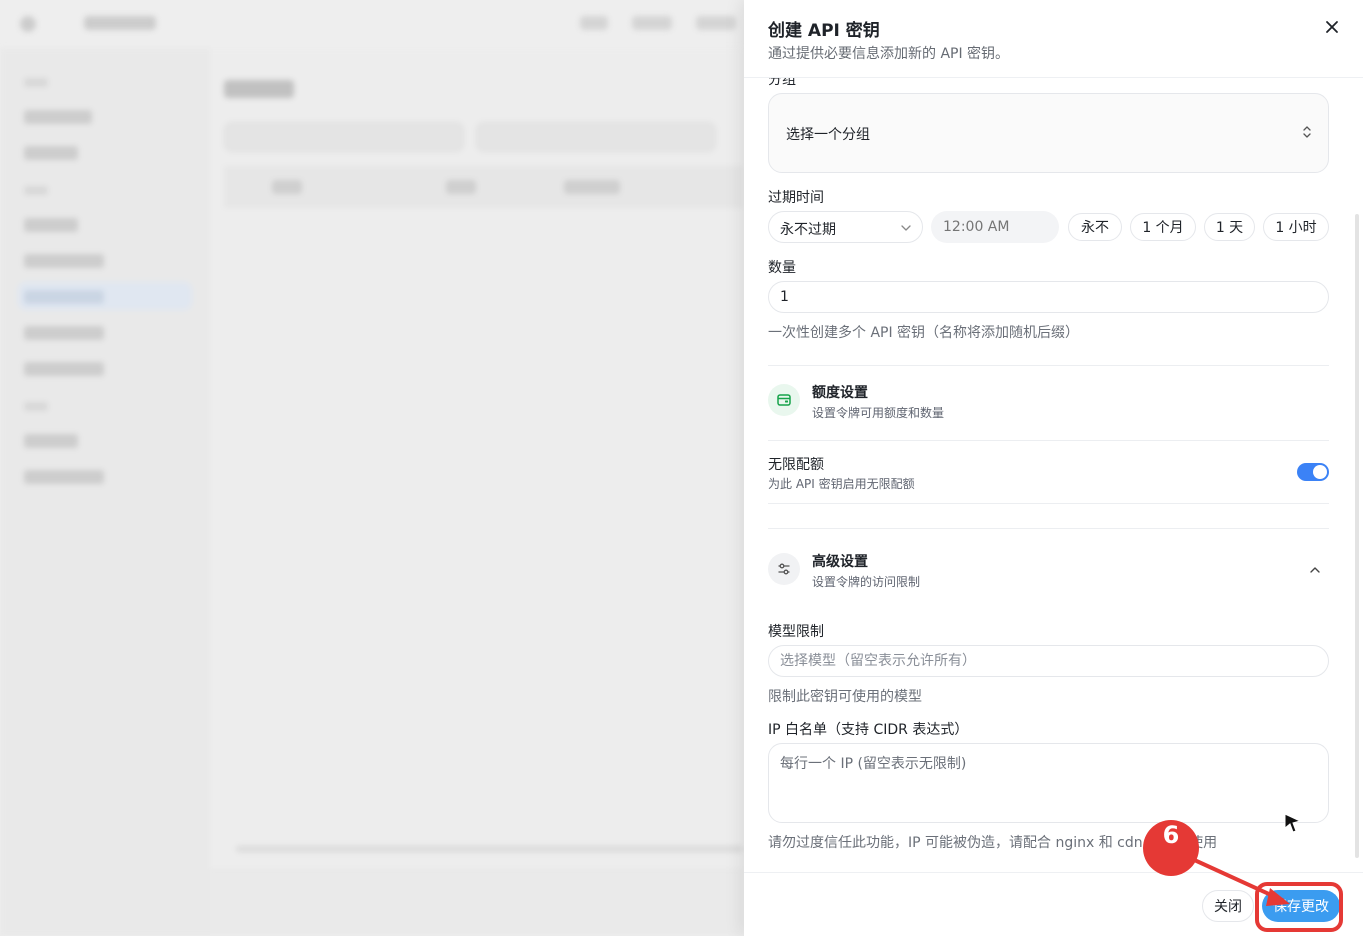 The height and width of the screenshot is (936, 1363). I want to click on chevron-up-down-icon, so click(1307, 132).